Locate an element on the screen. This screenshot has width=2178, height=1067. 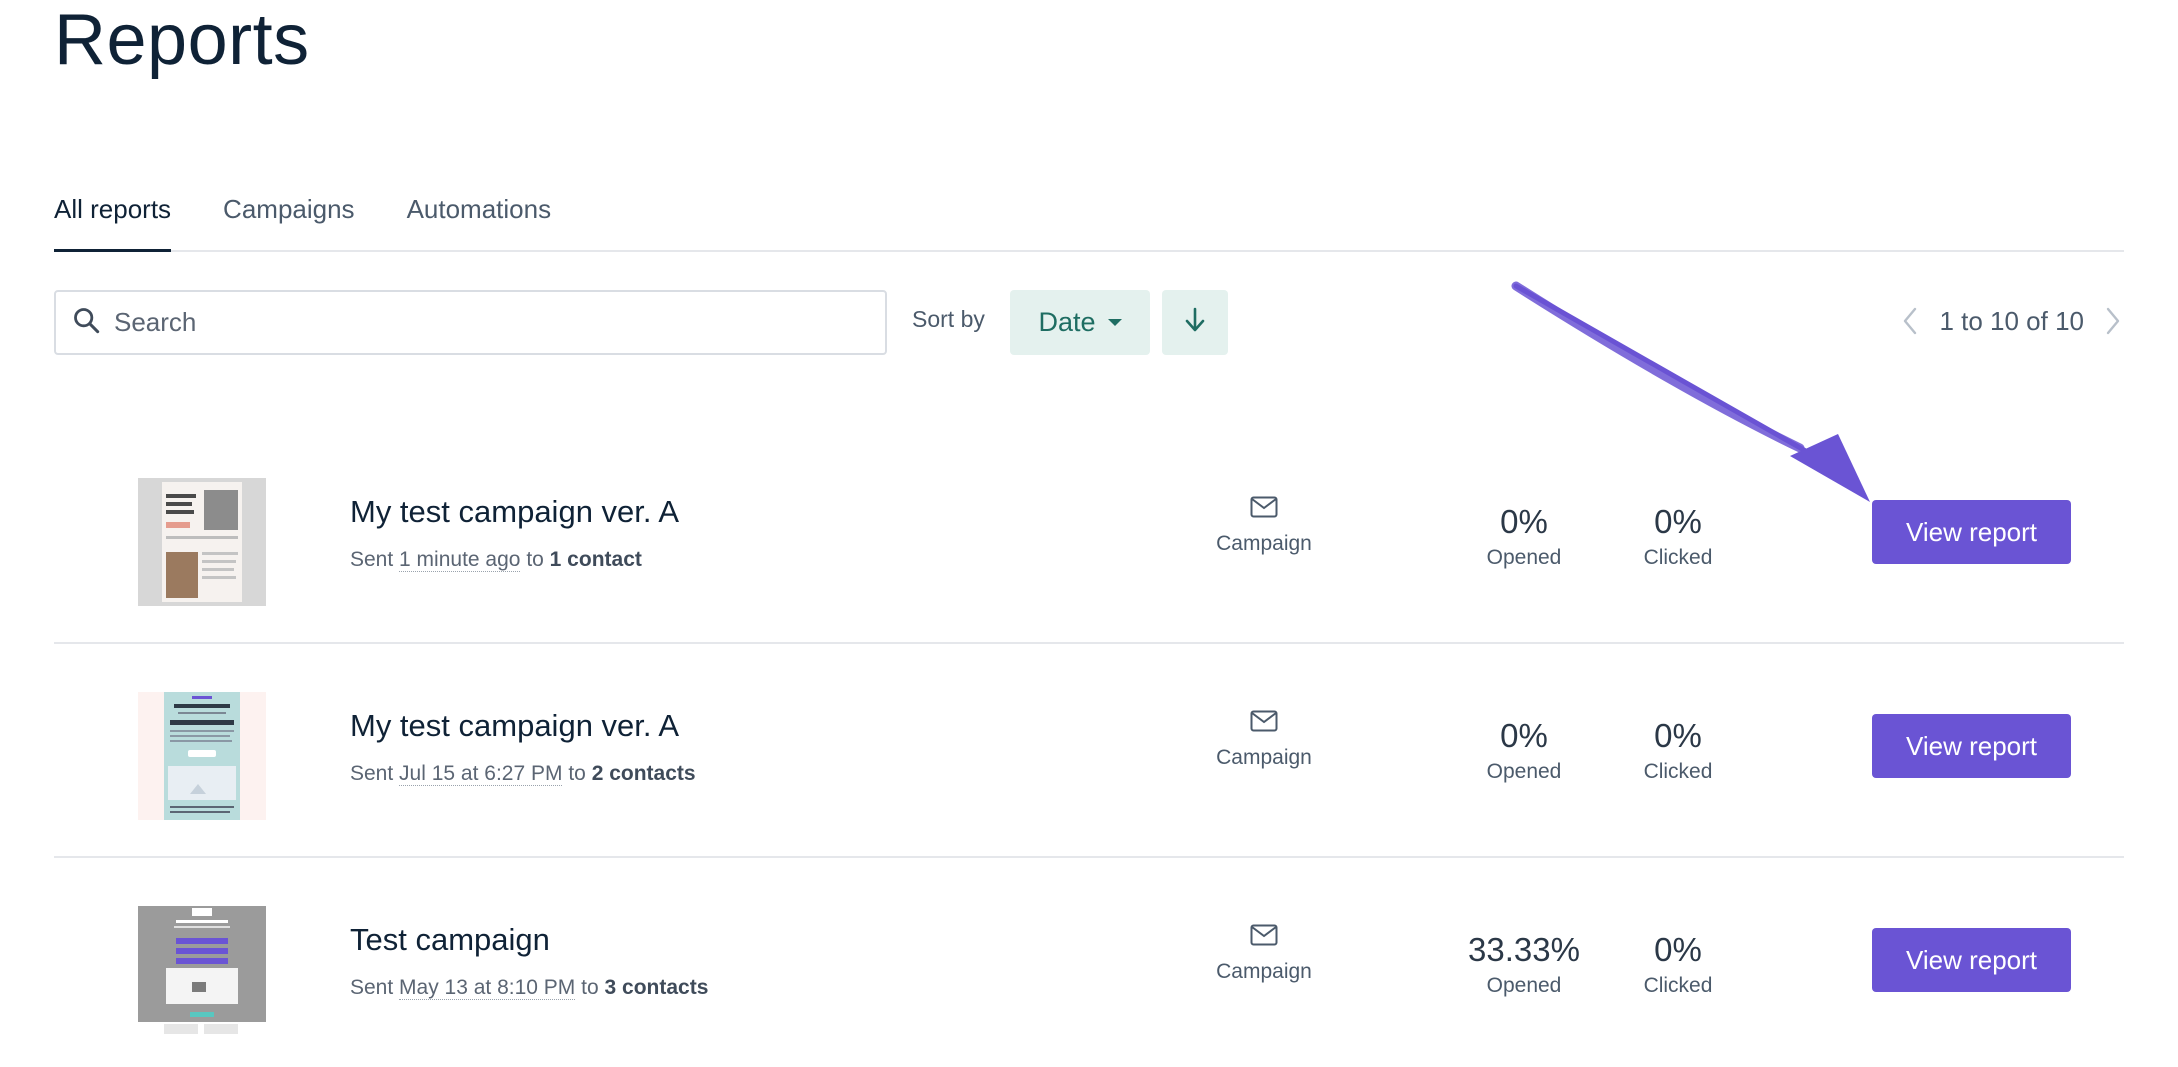
pagination: 1 to 10 of 10 is located at coordinates (2011, 321).